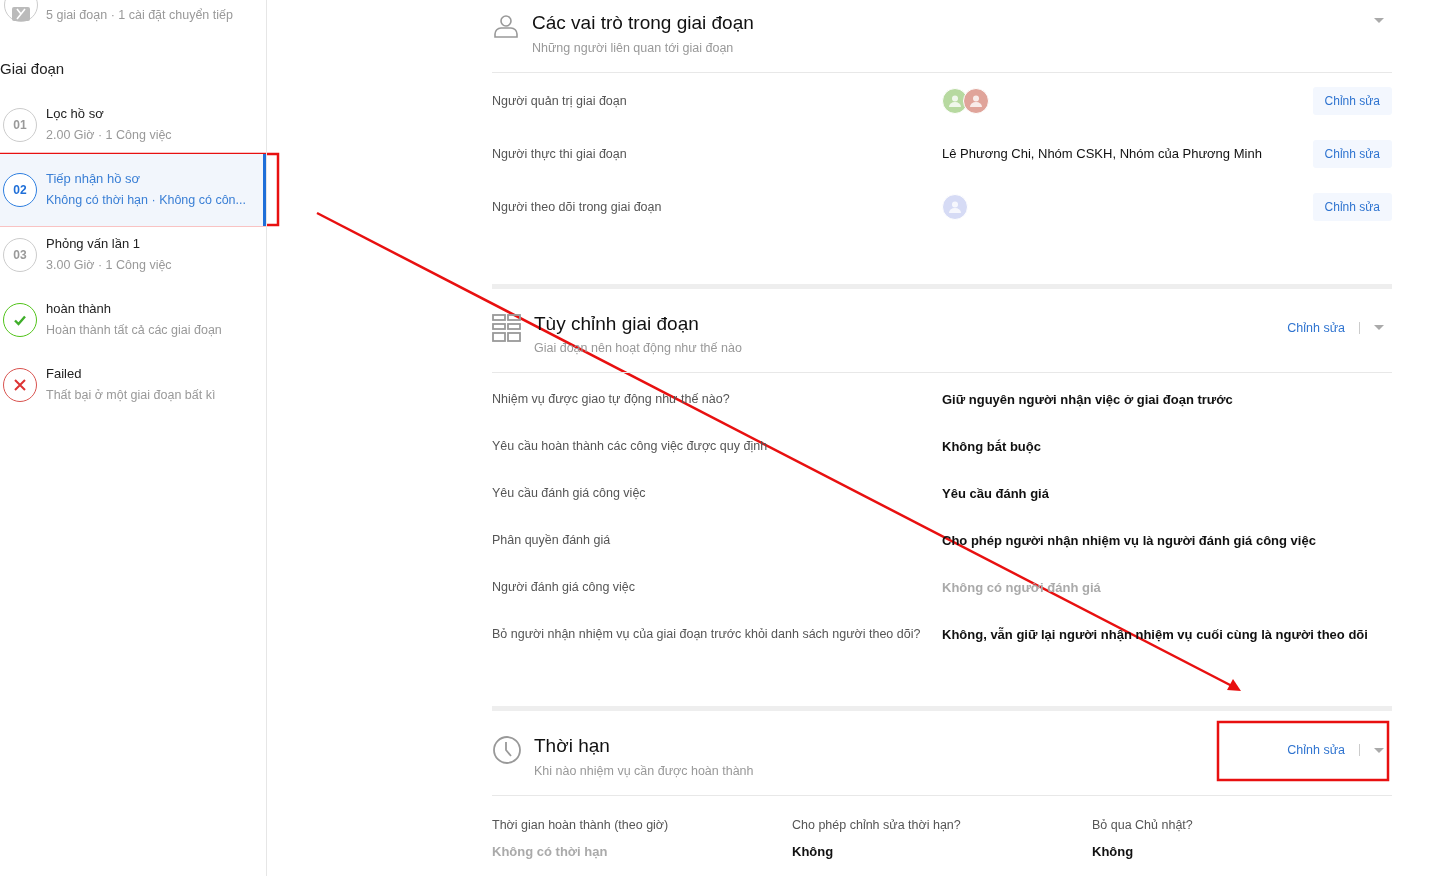 The image size is (1452, 876). Describe the element at coordinates (507, 327) in the screenshot. I see `grid-icon` at that location.